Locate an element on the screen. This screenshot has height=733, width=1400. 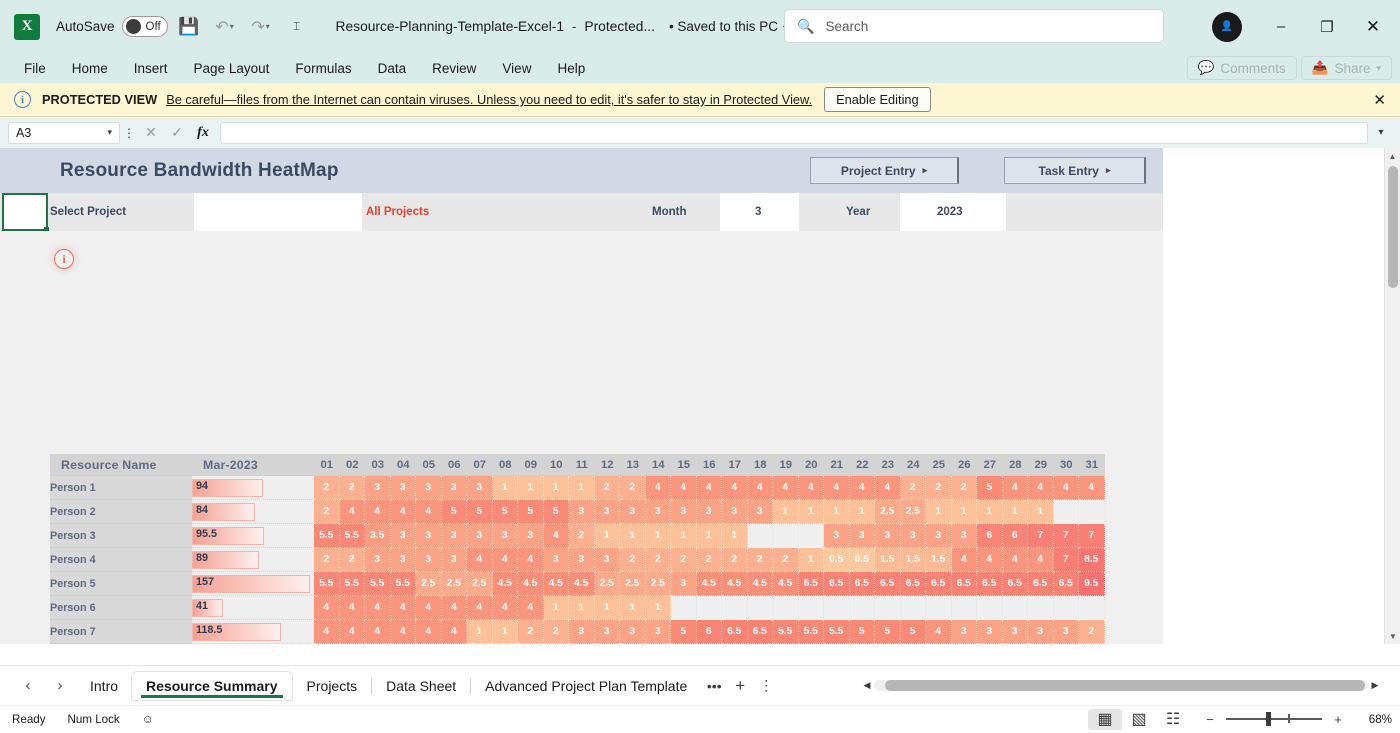
heatmap-cell: 1 is located at coordinates (990, 512).